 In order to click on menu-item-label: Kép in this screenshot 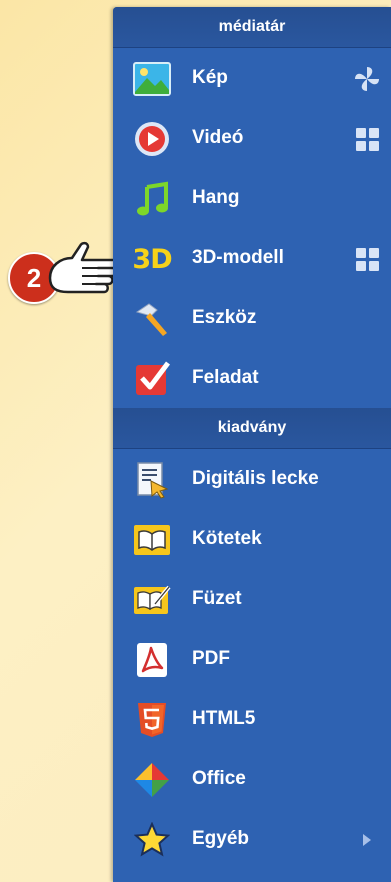, I will do `click(210, 77)`.